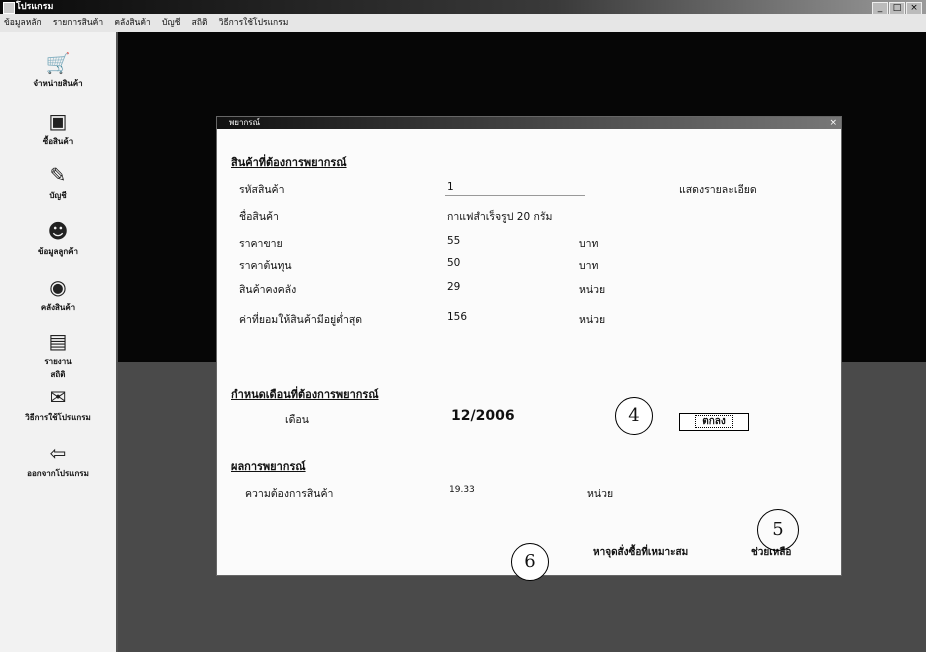 This screenshot has height=652, width=926. I want to click on sidebar-item-accounts: ✎ บัญชี, so click(58, 183).